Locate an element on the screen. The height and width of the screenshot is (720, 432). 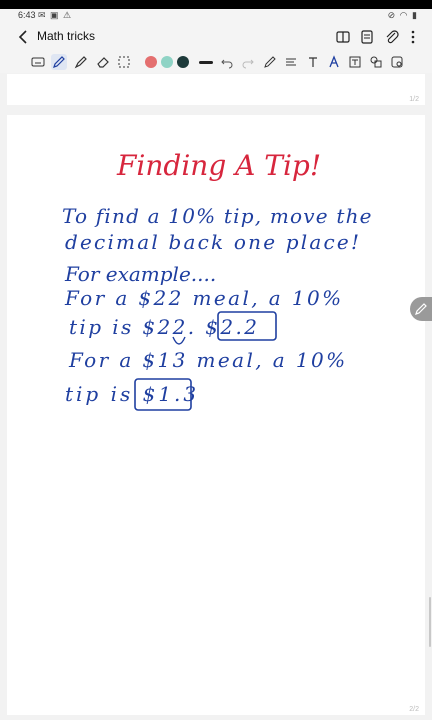
color-swatch-teal is located at coordinates (167, 62).